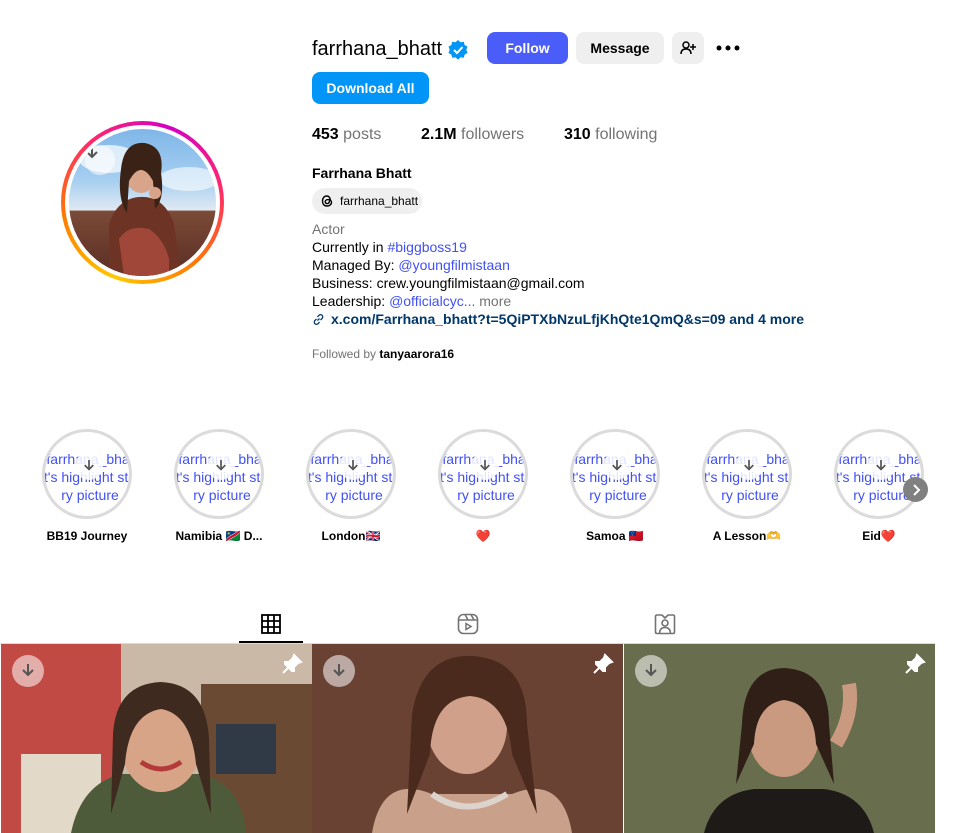 This screenshot has height=833, width=957. Describe the element at coordinates (577, 134) in the screenshot. I see `following-count: 310` at that location.